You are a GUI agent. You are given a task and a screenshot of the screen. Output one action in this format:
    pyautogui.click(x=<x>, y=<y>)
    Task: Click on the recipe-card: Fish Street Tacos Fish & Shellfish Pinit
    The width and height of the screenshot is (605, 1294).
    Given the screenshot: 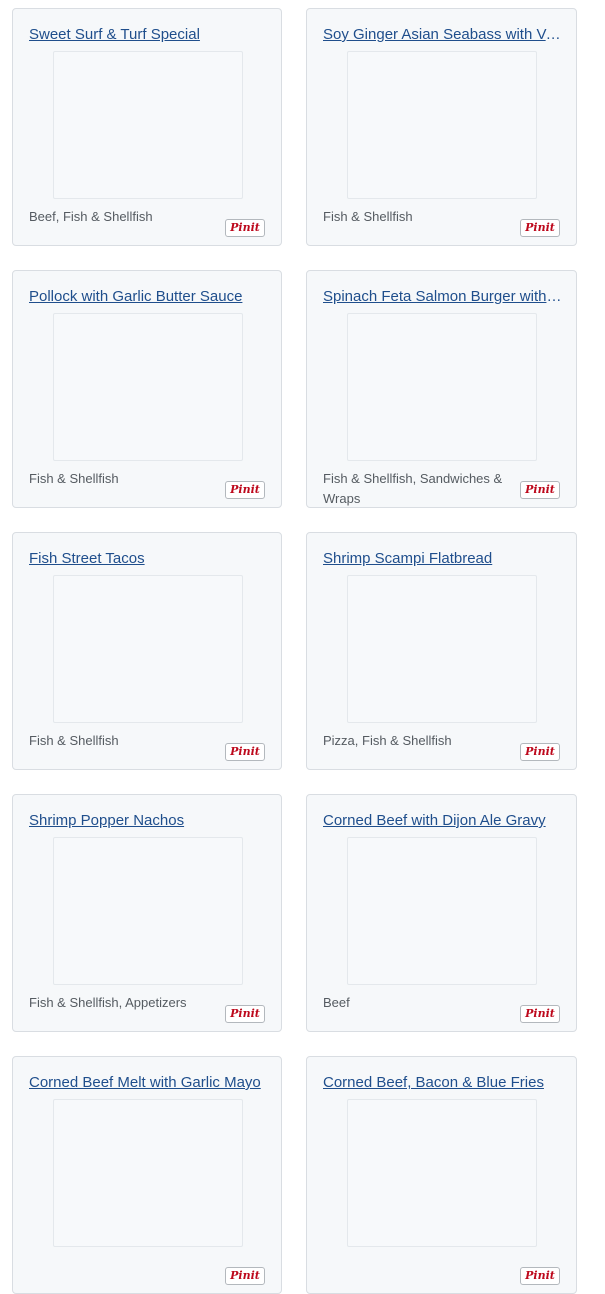 What is the action you would take?
    pyautogui.click(x=147, y=651)
    